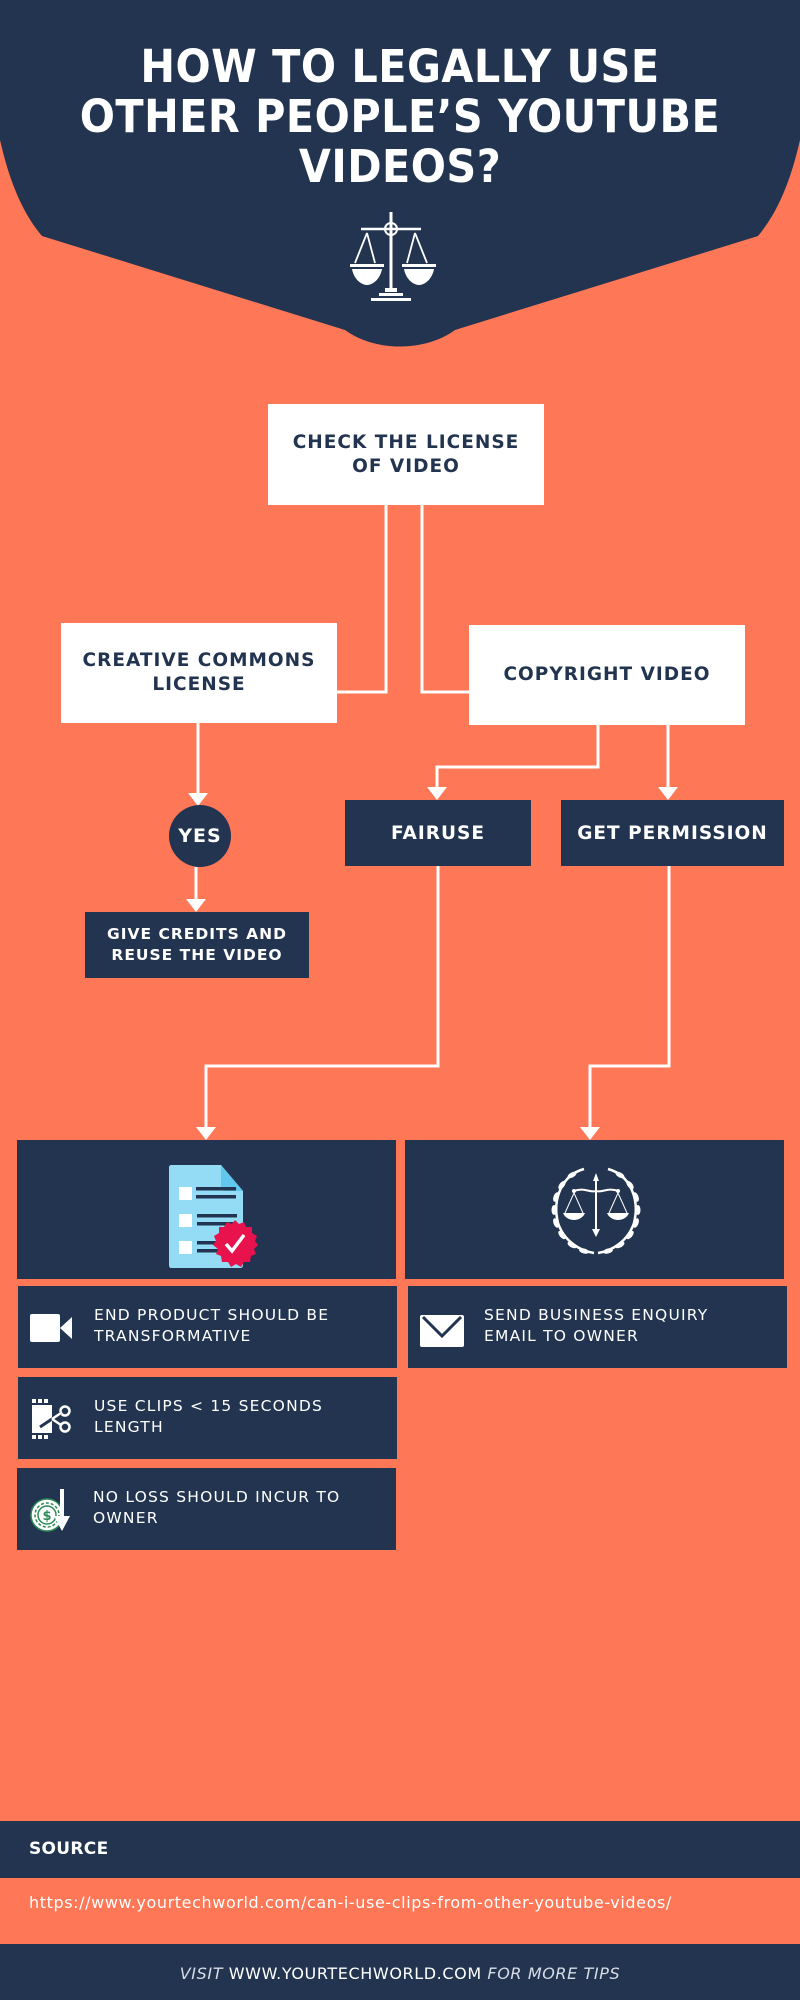 This screenshot has width=800, height=2000. I want to click on envelope-icon, so click(442, 1331).